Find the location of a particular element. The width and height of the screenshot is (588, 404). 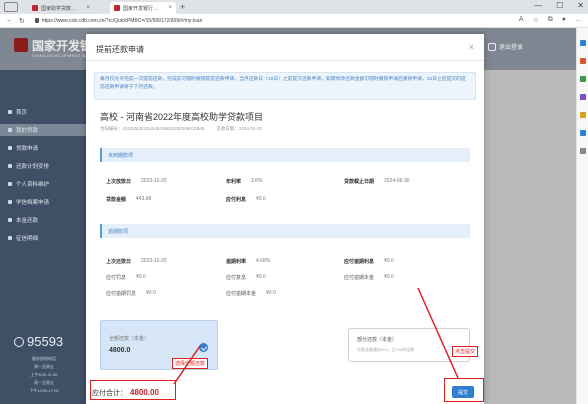

check-icon is located at coordinates (203, 347).